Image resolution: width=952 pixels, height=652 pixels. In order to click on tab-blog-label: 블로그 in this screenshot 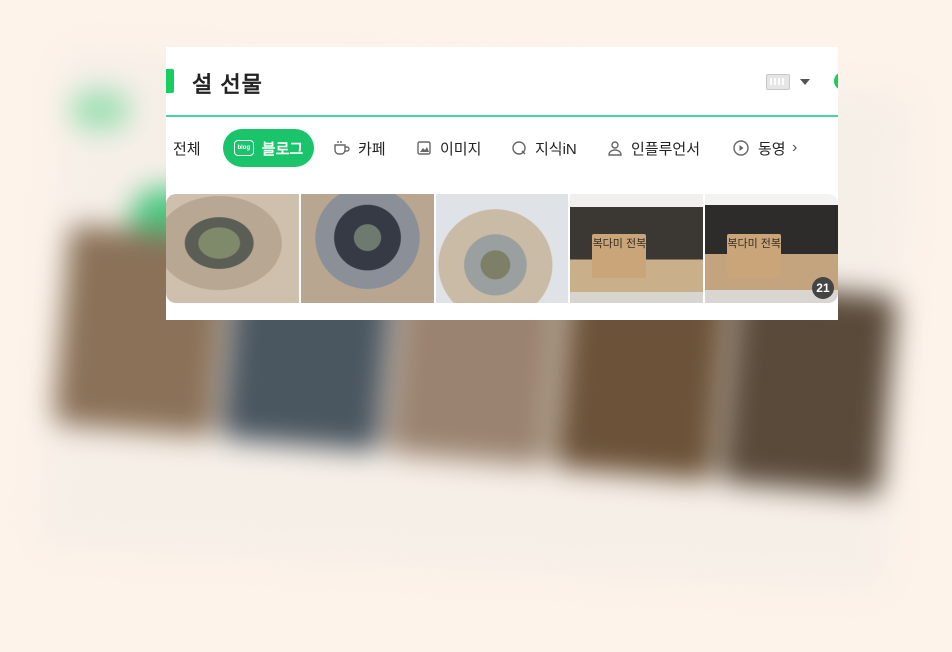, I will do `click(282, 149)`.